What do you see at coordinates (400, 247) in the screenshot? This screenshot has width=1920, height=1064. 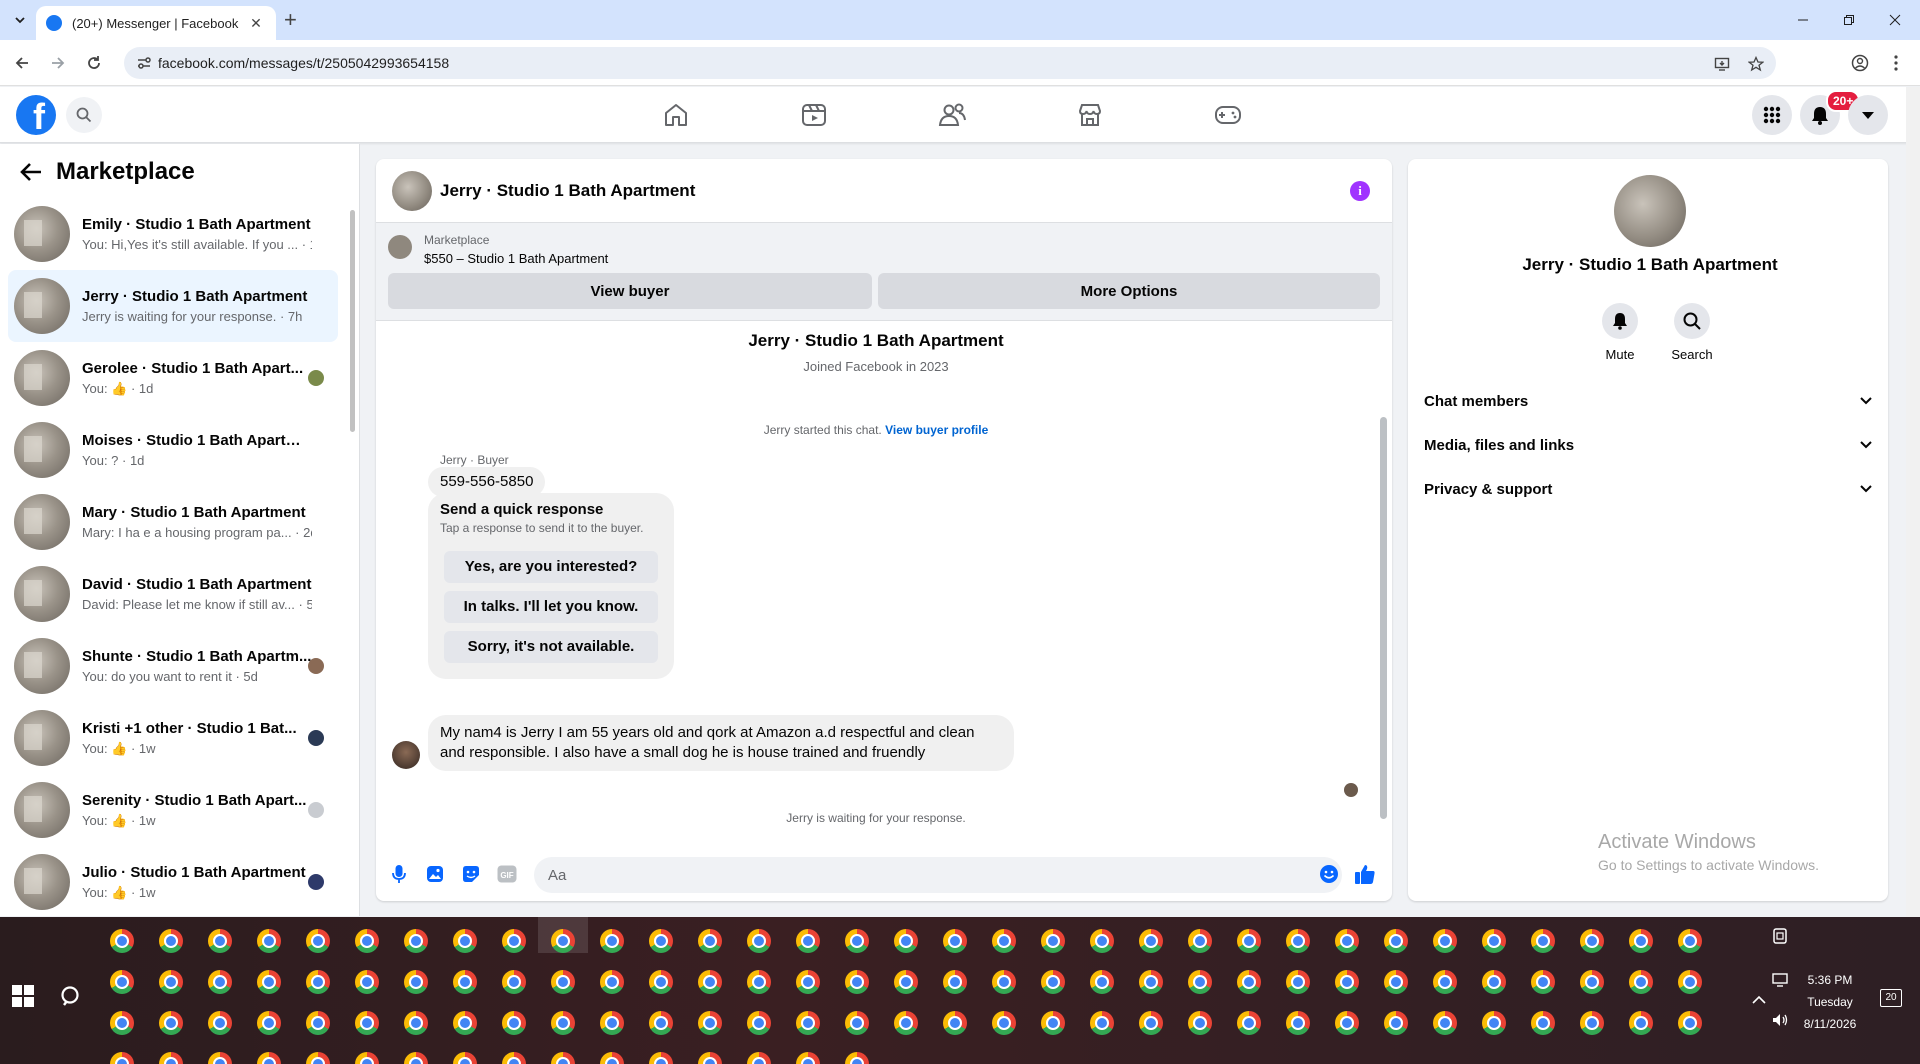 I see `listing-thumbnail` at bounding box center [400, 247].